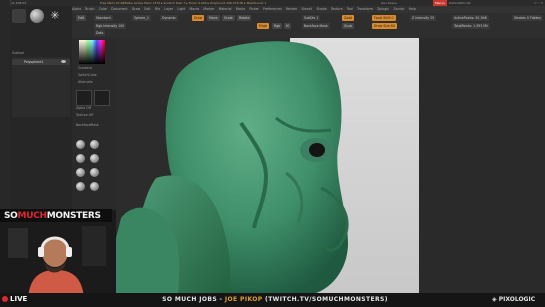  What do you see at coordinates (80, 158) in the screenshot?
I see `standard-brush-icon` at bounding box center [80, 158].